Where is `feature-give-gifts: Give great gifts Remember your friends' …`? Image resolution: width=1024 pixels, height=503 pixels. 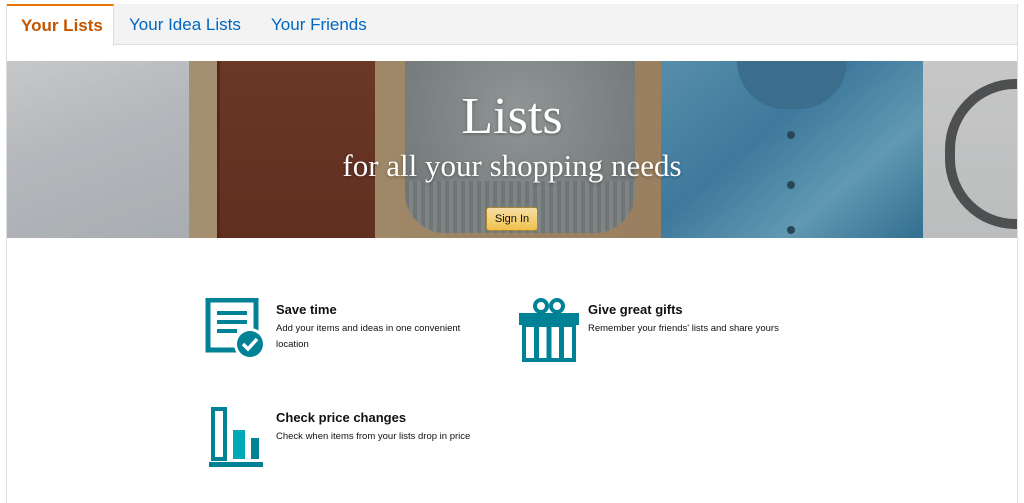 feature-give-gifts: Give great gifts Remember your friends' … is located at coordinates (667, 333).